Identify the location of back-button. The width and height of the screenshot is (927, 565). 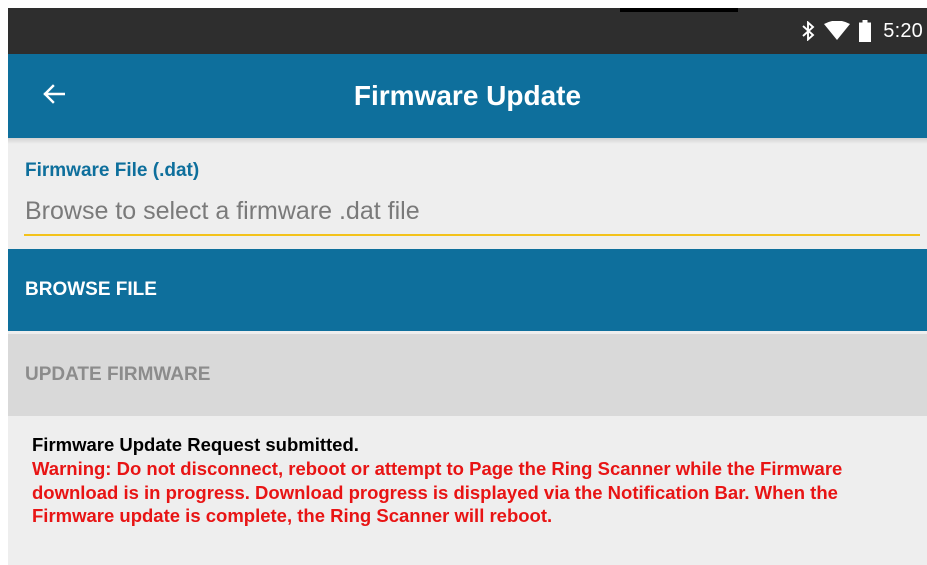
(54, 96).